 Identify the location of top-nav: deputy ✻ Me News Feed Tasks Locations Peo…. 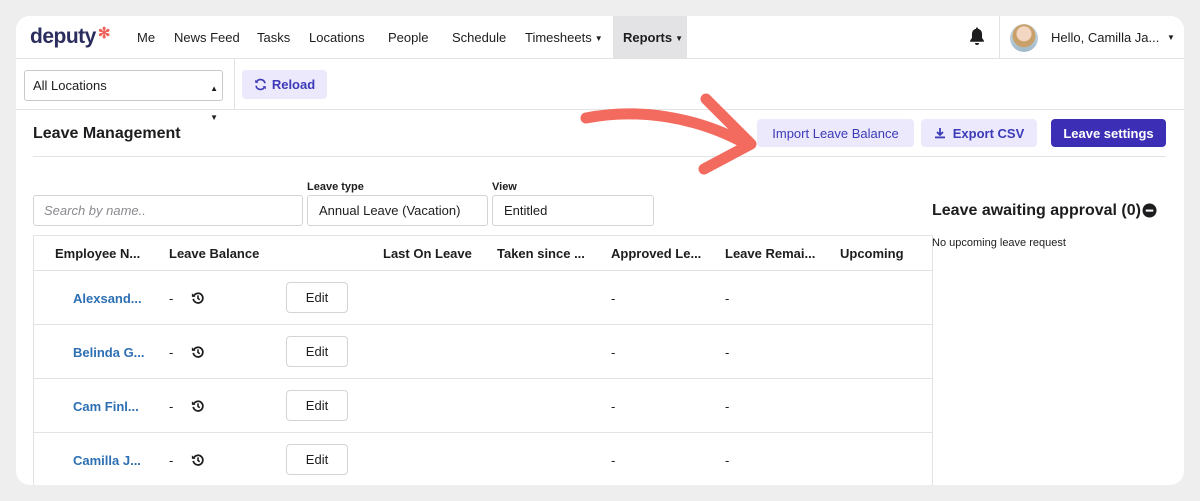
(600, 37).